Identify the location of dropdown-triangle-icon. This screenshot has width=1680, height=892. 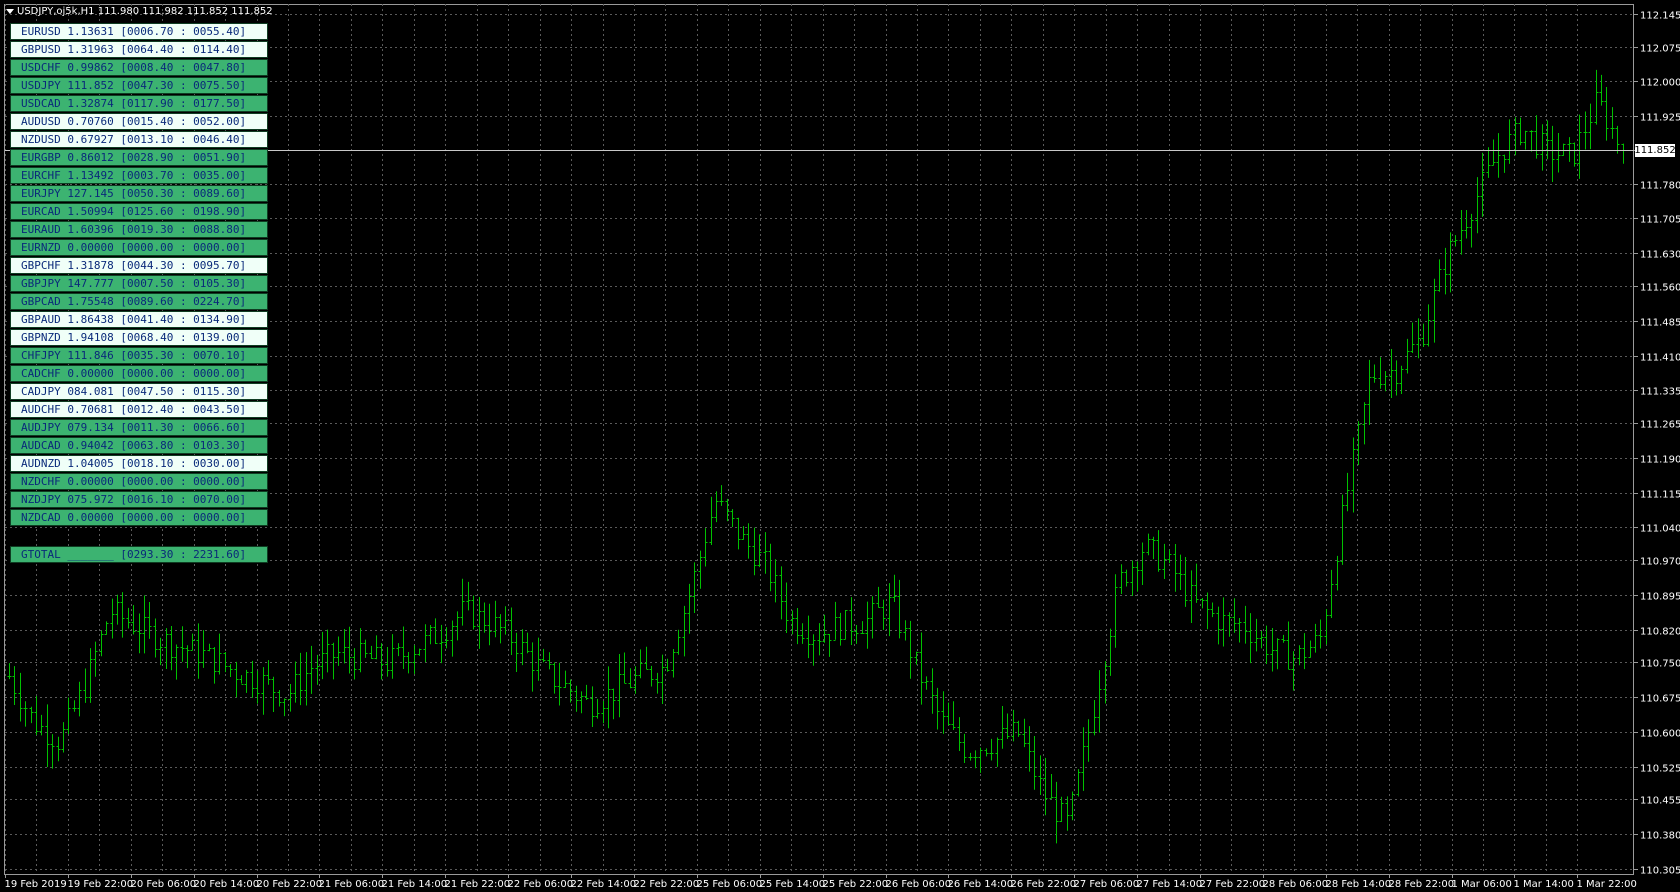
(10, 11).